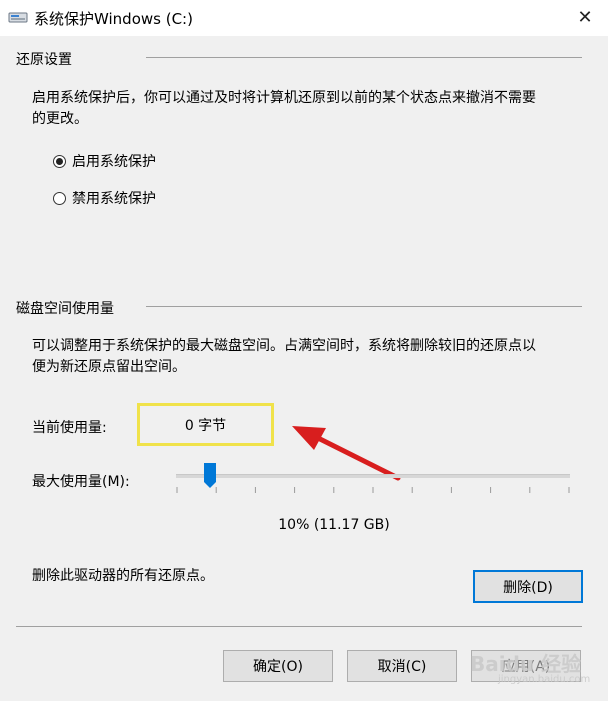 Image resolution: width=608 pixels, height=701 pixels. I want to click on max-usage-label: 最大使用量(M):, so click(81, 482).